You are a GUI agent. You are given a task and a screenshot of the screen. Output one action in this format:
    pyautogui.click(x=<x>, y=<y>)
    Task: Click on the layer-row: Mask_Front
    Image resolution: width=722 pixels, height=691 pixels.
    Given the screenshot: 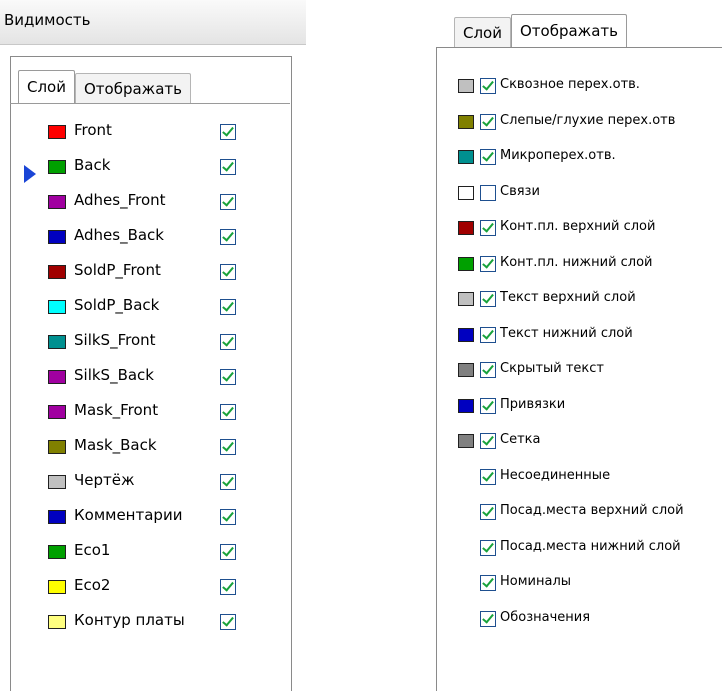 What is the action you would take?
    pyautogui.click(x=153, y=414)
    